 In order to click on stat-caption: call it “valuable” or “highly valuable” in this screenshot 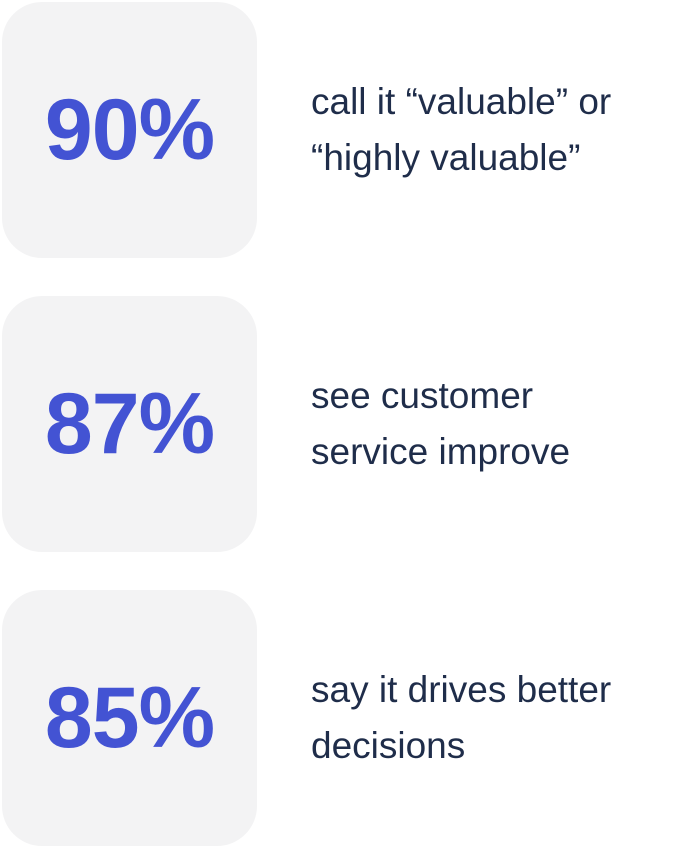, I will do `click(461, 129)`.